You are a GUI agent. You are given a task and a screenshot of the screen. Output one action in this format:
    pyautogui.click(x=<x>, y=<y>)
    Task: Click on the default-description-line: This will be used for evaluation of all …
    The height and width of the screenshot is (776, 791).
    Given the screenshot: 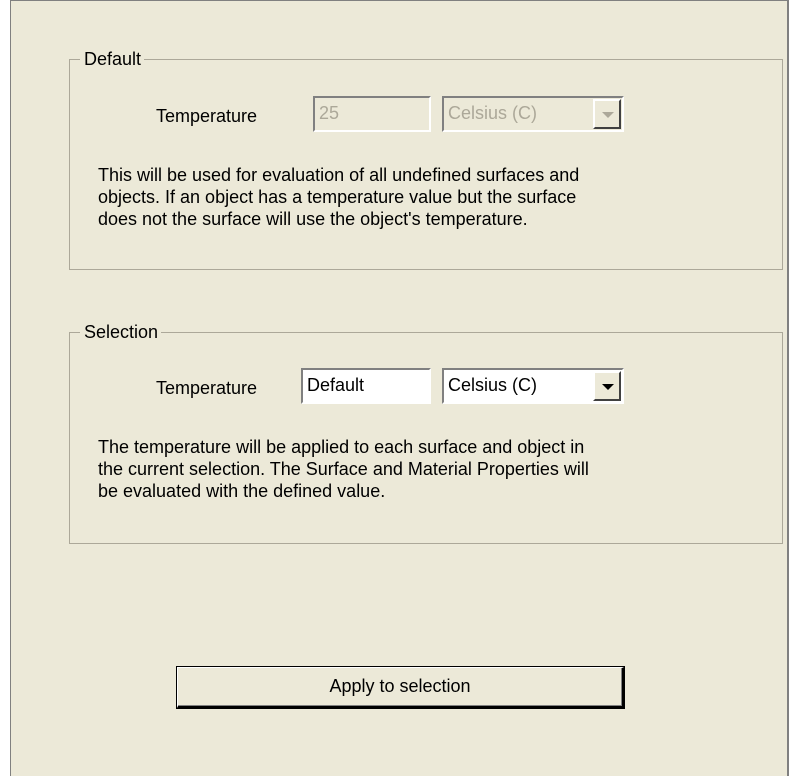 What is the action you would take?
    pyautogui.click(x=339, y=175)
    